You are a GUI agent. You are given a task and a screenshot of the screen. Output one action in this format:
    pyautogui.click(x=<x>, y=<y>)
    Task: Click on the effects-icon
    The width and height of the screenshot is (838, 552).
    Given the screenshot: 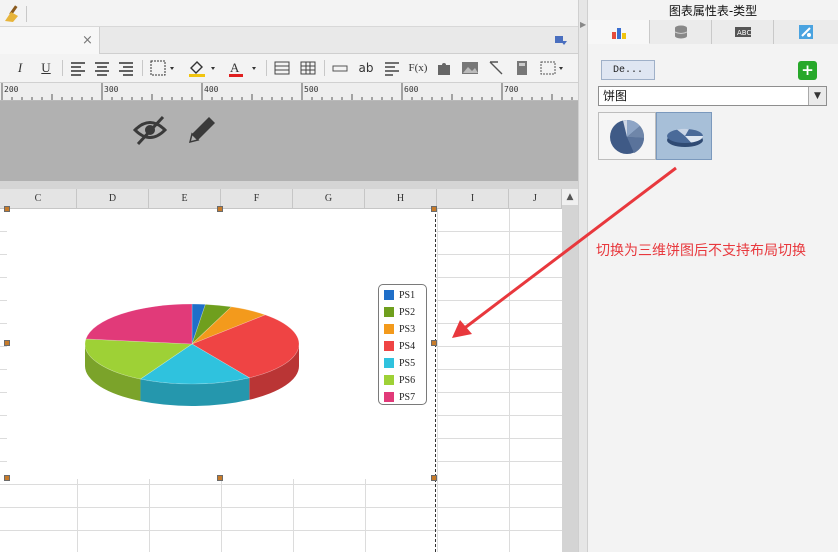 What is the action you would take?
    pyautogui.click(x=806, y=32)
    